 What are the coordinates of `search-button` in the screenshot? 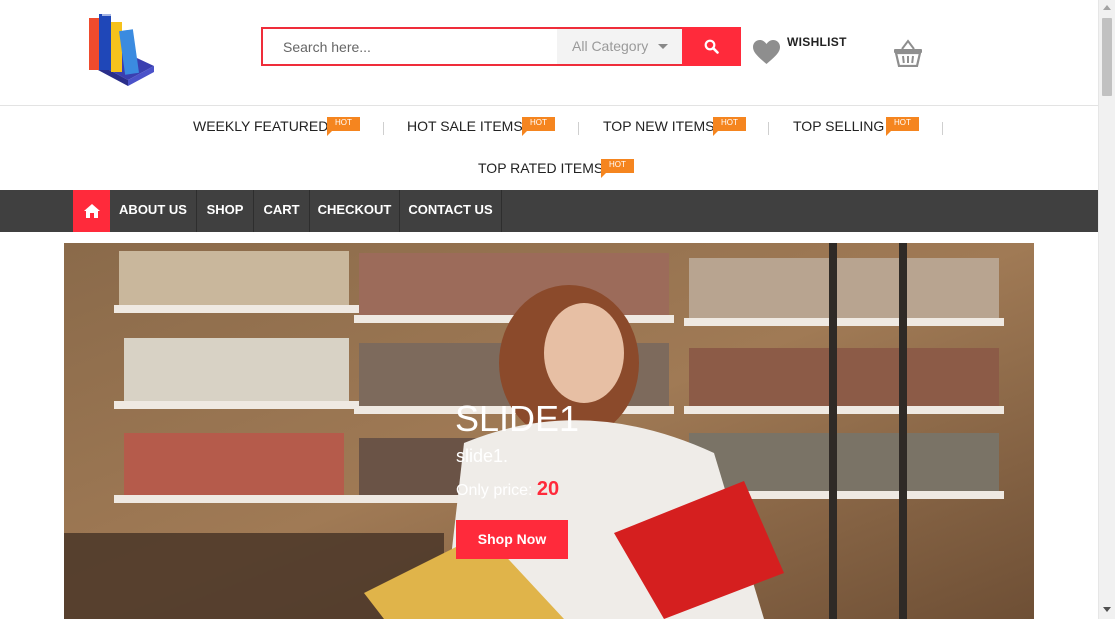 It's located at (711, 46).